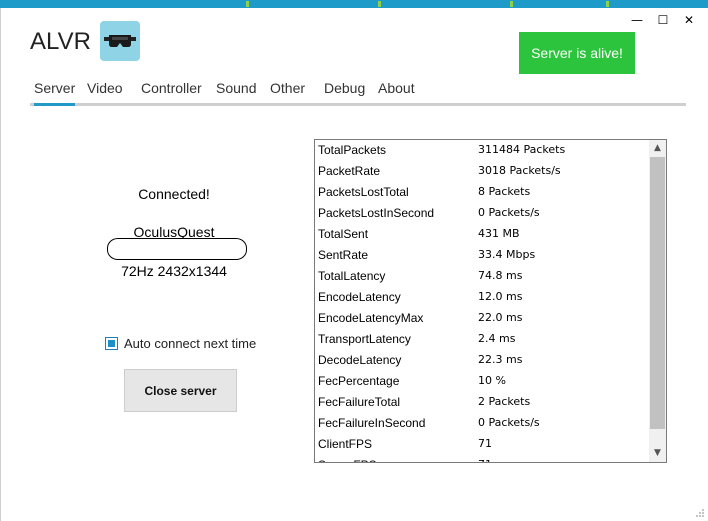 This screenshot has height=521, width=708. I want to click on stat-key: EncodeLatency, so click(359, 297).